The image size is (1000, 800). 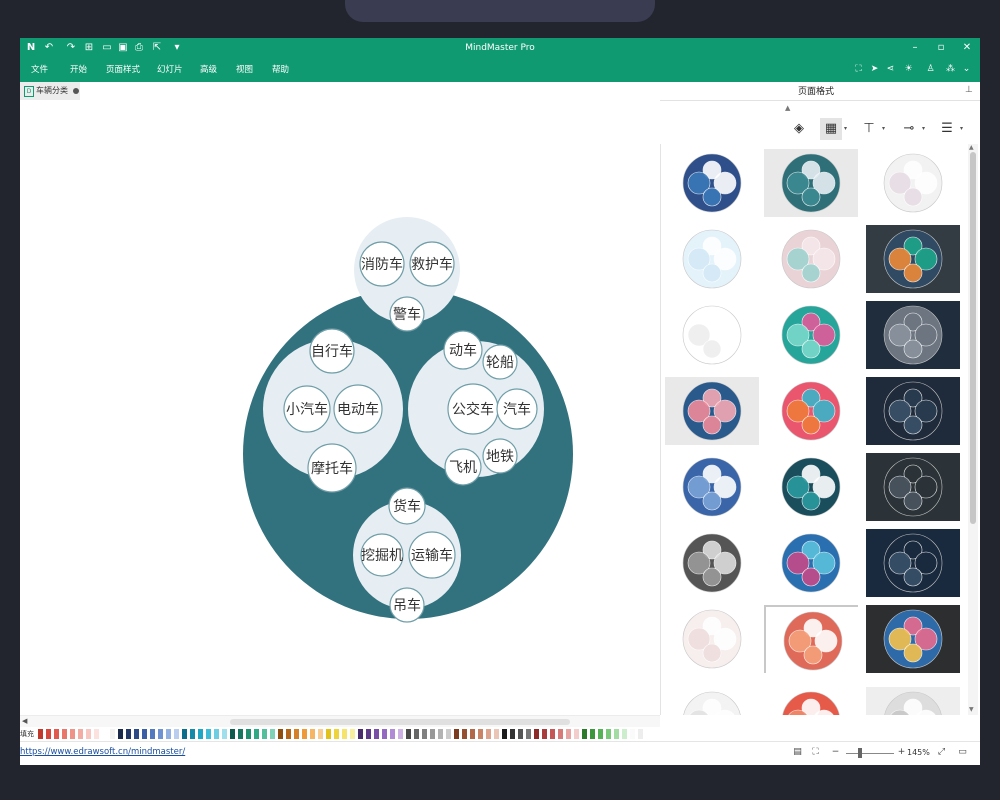 I want to click on tab-document: D 车辆分类, so click(x=50, y=91).